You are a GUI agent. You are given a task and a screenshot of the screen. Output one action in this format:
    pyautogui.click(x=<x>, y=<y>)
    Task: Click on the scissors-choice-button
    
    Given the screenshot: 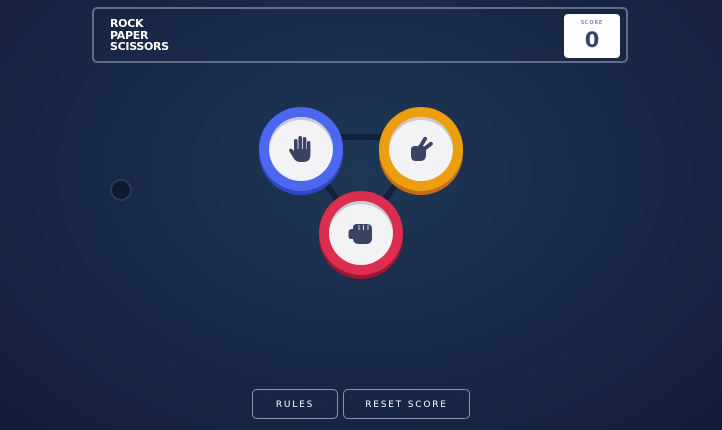 What is the action you would take?
    pyautogui.click(x=421, y=149)
    